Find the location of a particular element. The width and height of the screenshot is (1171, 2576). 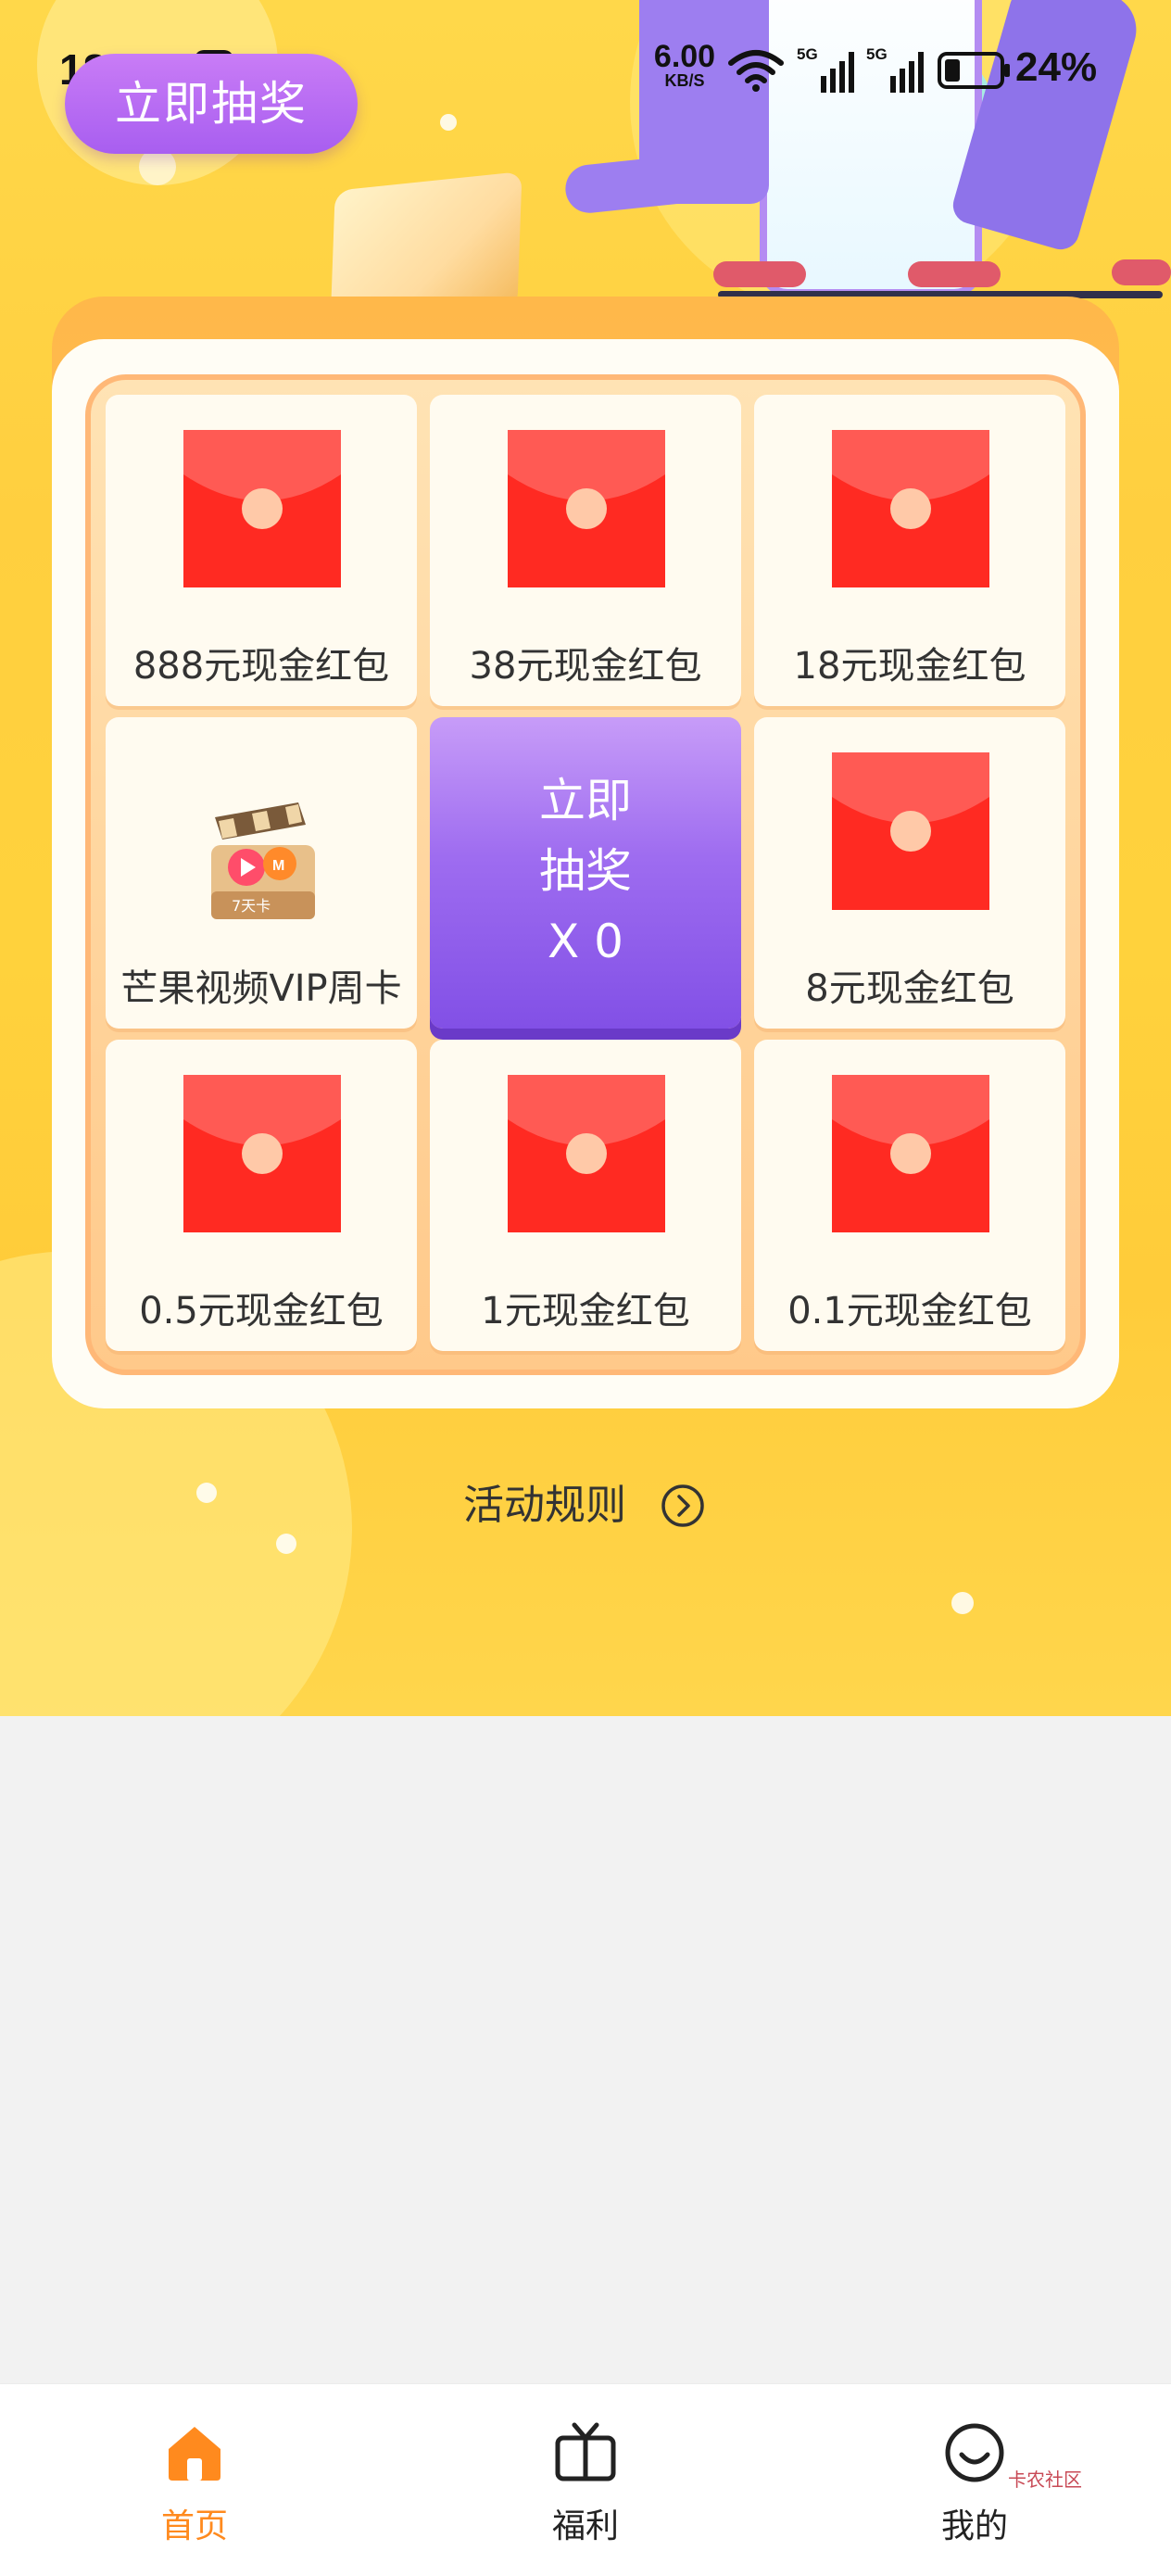

battery-percentage: 24% is located at coordinates (1057, 67).